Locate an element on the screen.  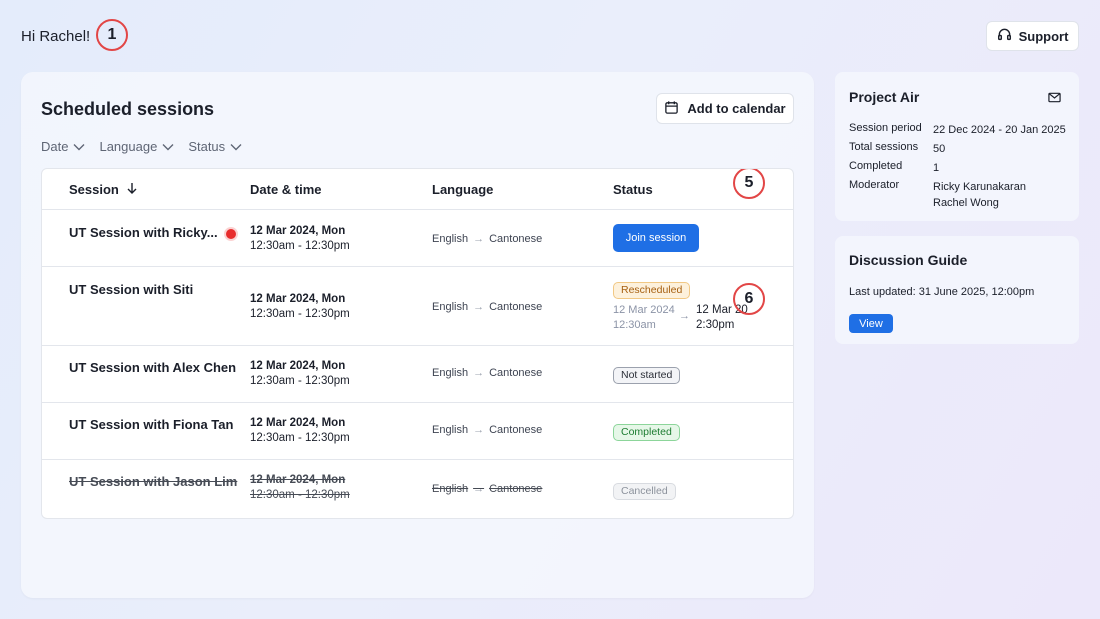
field-value: Rachel Wong is located at coordinates (966, 203).